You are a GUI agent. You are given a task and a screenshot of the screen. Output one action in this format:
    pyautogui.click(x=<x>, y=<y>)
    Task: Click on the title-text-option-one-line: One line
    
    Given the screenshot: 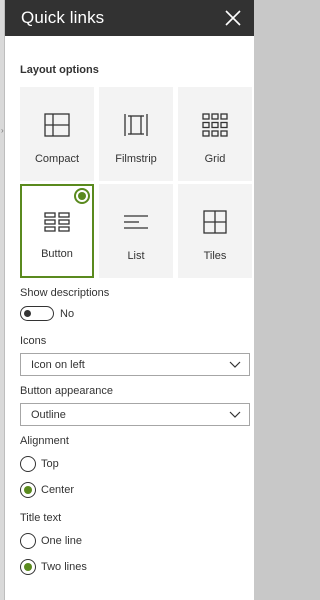 What is the action you would take?
    pyautogui.click(x=135, y=541)
    